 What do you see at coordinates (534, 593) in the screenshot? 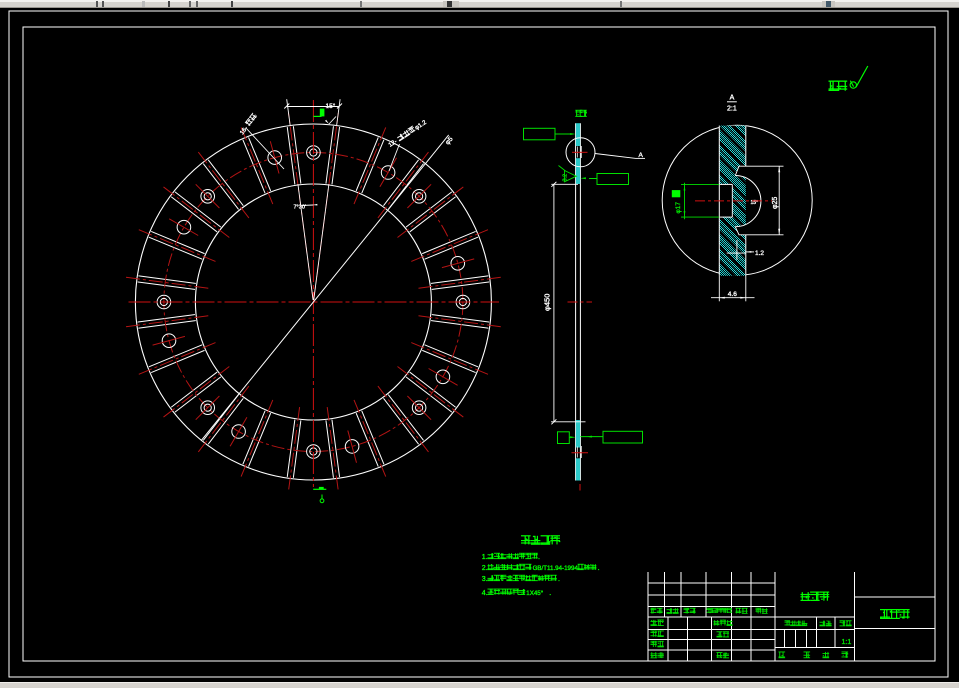
I see `svg-text: 1X45°` at bounding box center [534, 593].